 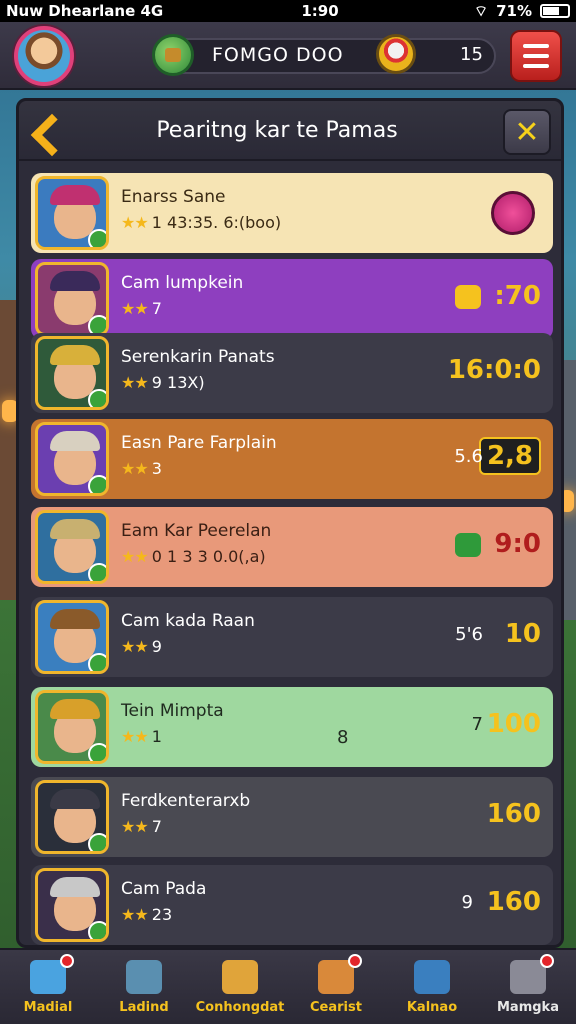 What do you see at coordinates (469, 634) in the screenshot?
I see `item-prefix: 5'6` at bounding box center [469, 634].